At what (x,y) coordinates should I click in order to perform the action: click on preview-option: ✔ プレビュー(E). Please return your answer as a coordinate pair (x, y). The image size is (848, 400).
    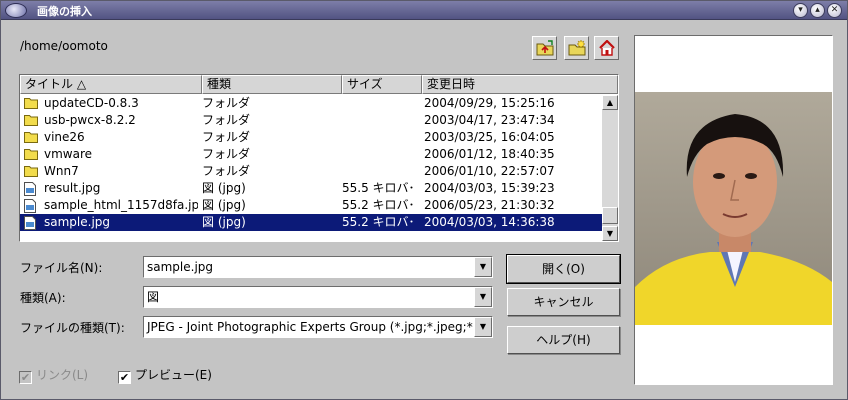
    Looking at the image, I should click on (165, 375).